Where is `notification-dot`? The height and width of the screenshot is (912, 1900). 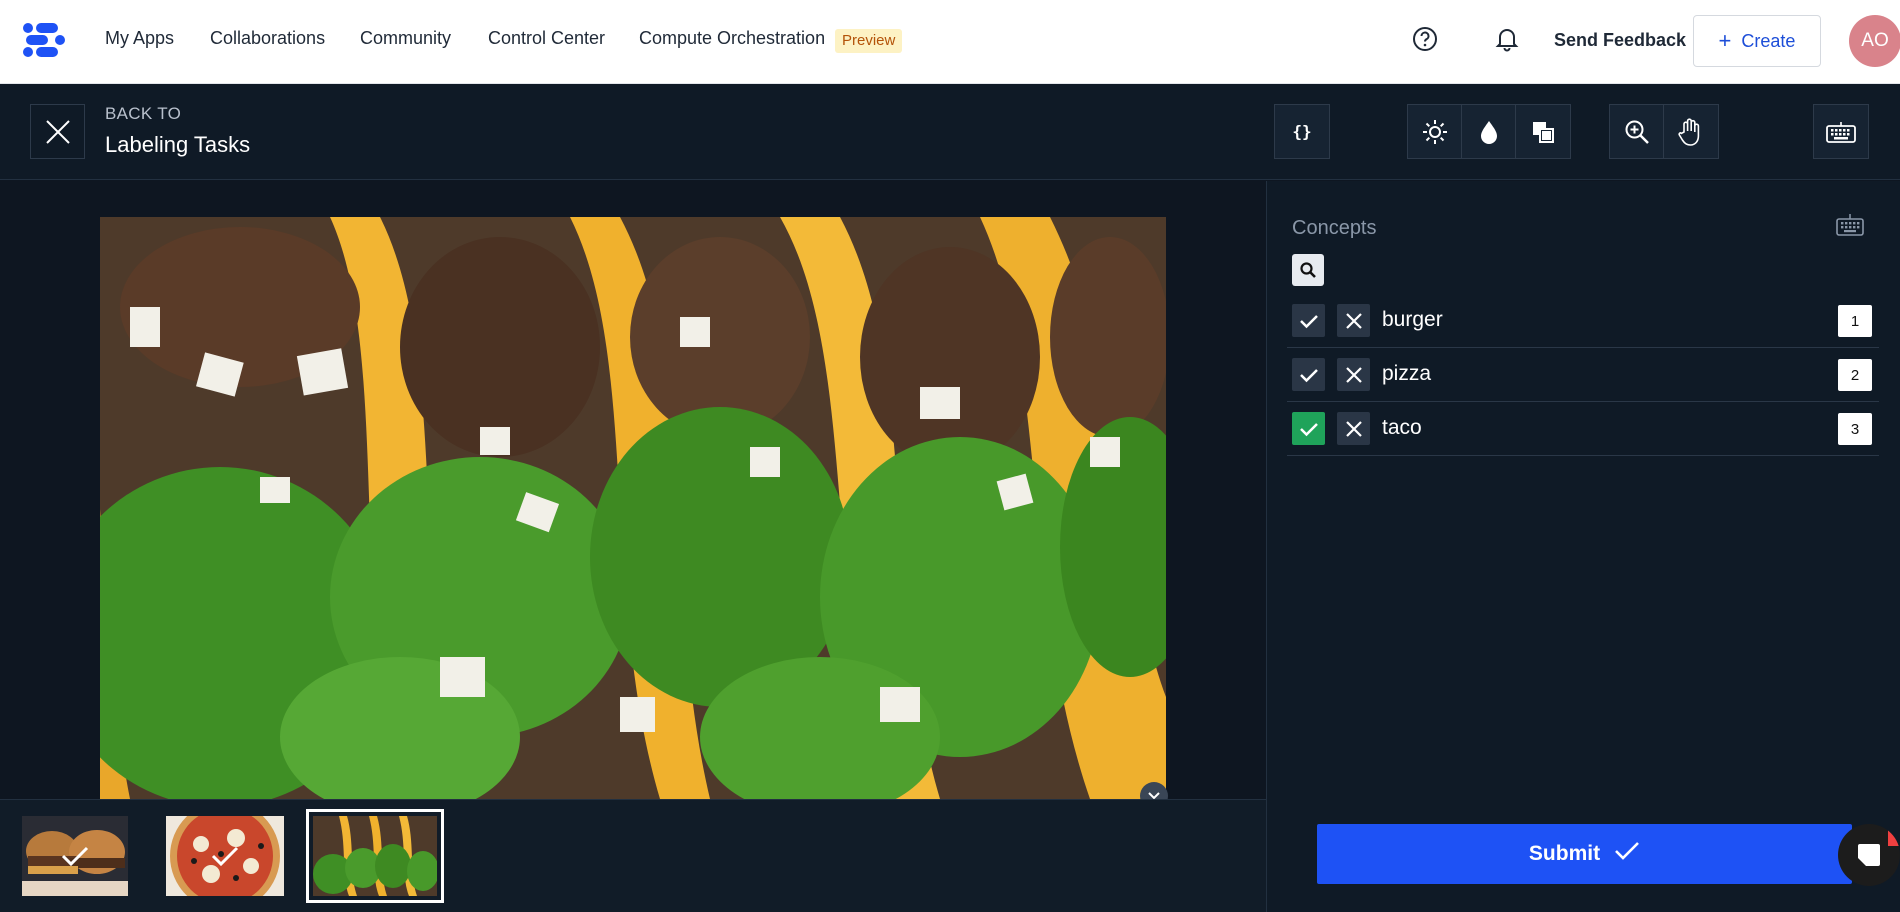 notification-dot is located at coordinates (1894, 835).